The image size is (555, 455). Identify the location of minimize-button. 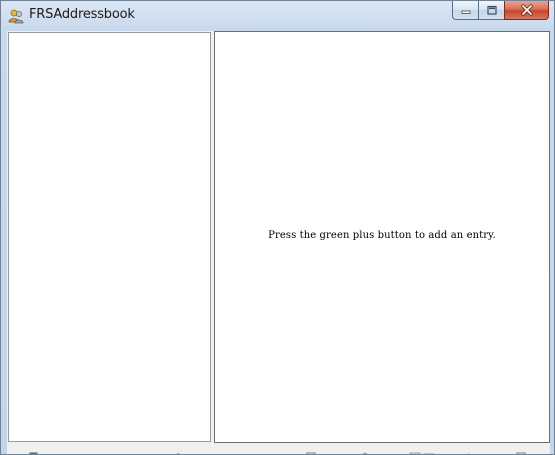
(465, 10).